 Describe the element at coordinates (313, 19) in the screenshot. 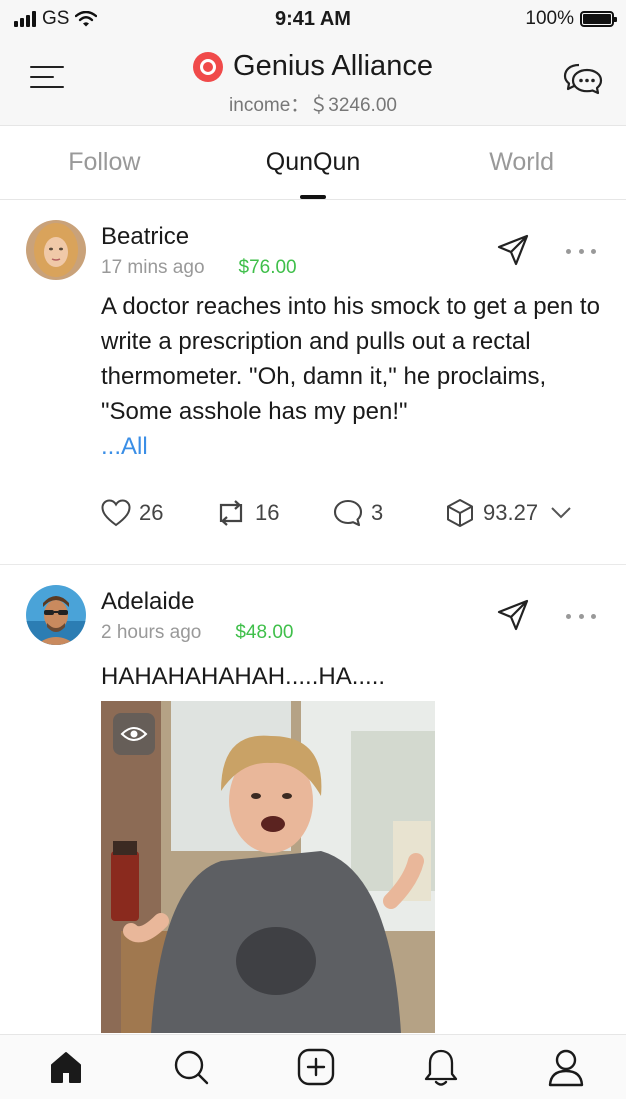

I see `status-bar: GS 9:41 AM 100%` at that location.